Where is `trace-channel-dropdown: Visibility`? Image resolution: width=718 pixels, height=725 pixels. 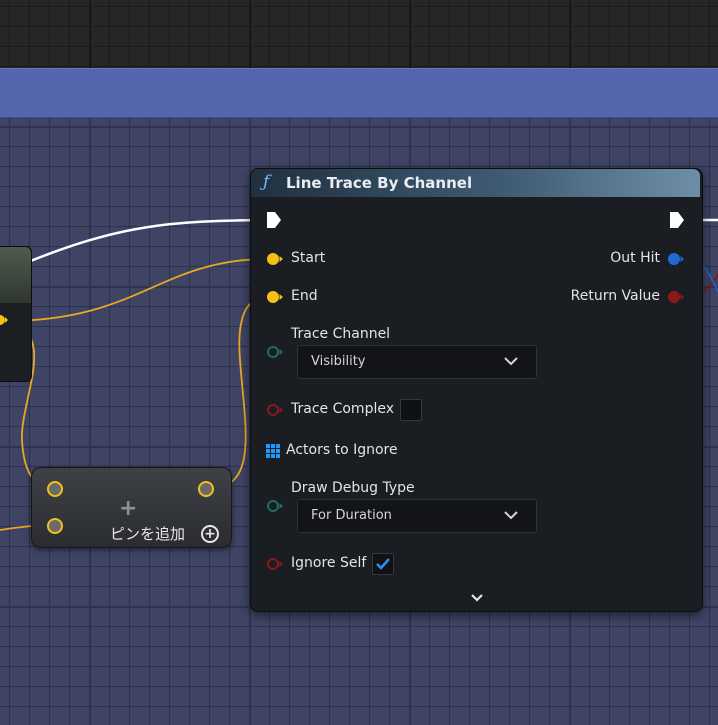
trace-channel-dropdown: Visibility is located at coordinates (417, 362).